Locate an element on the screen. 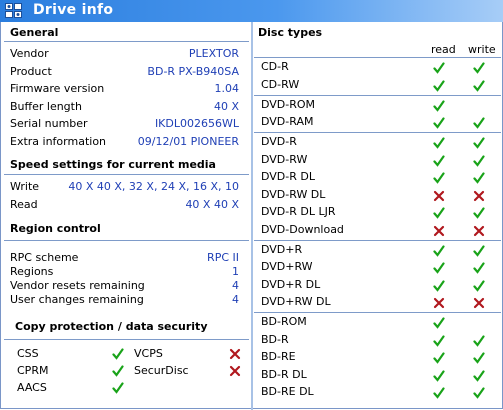 This screenshot has height=410, width=503. disc-type-label: BD-RE DL is located at coordinates (287, 391).